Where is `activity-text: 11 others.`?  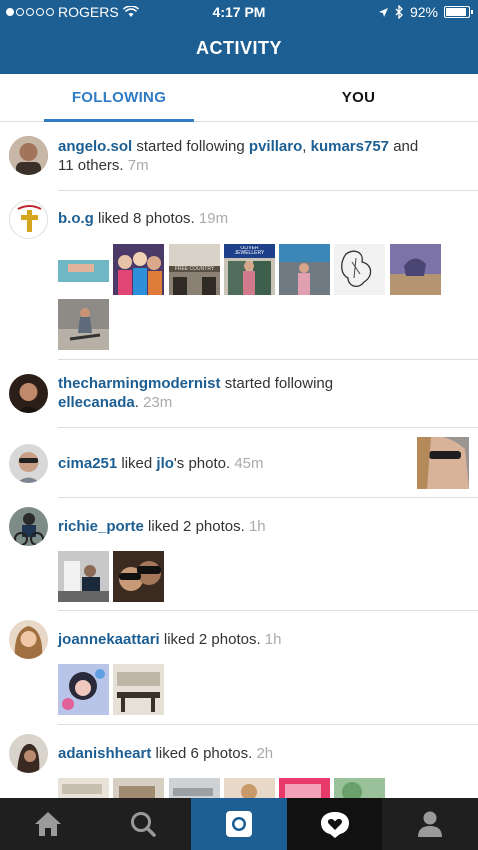
activity-text: 11 others. is located at coordinates (93, 165).